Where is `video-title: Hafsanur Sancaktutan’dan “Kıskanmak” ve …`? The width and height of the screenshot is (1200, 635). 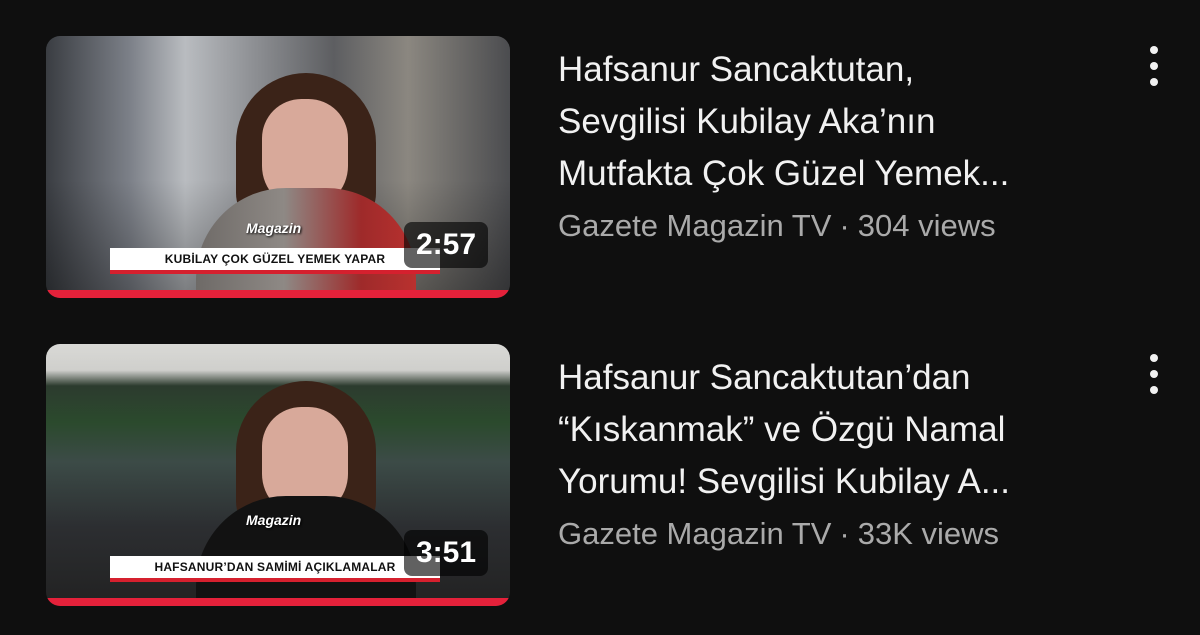
video-title: Hafsanur Sancaktutan’dan “Kıskanmak” ve … is located at coordinates (838, 430).